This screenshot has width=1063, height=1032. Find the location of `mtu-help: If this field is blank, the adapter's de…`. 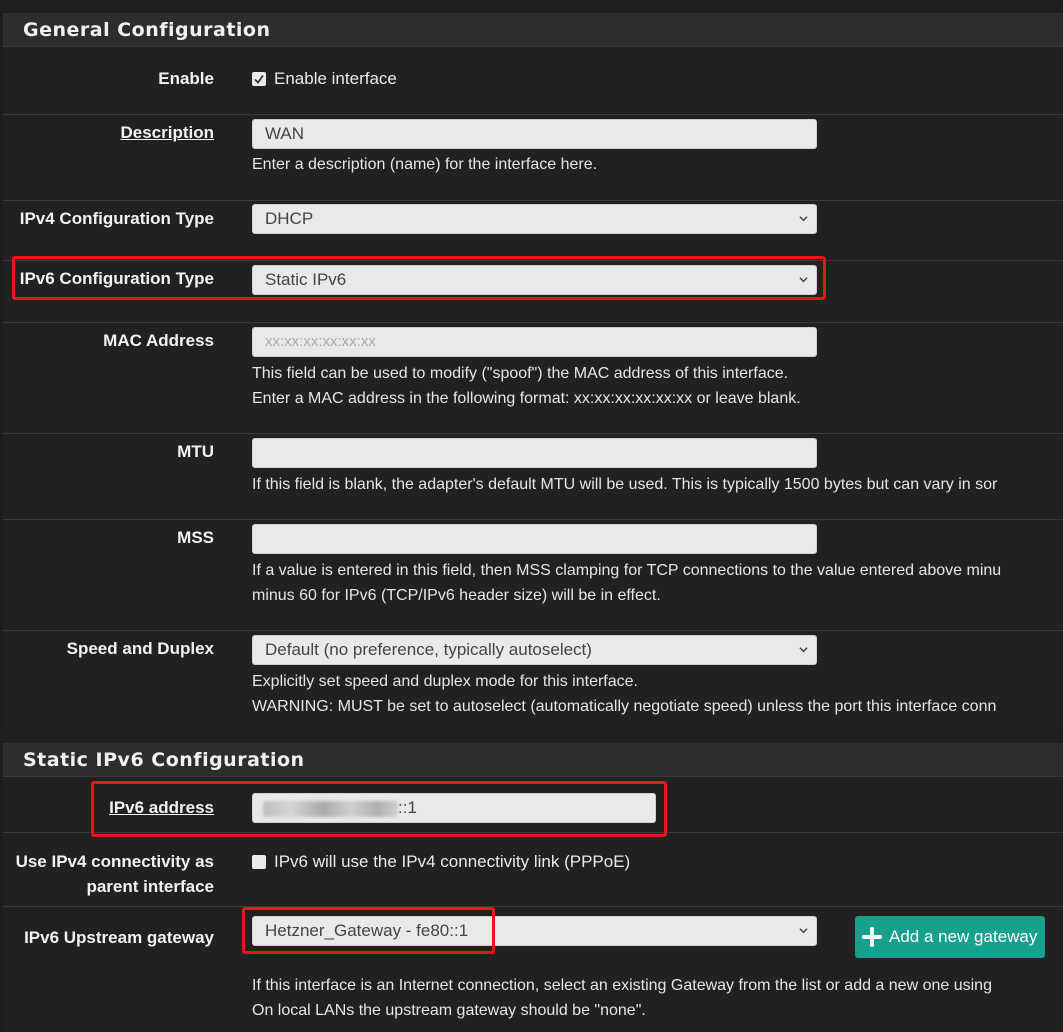

mtu-help: If this field is blank, the adapter's de… is located at coordinates (625, 484).